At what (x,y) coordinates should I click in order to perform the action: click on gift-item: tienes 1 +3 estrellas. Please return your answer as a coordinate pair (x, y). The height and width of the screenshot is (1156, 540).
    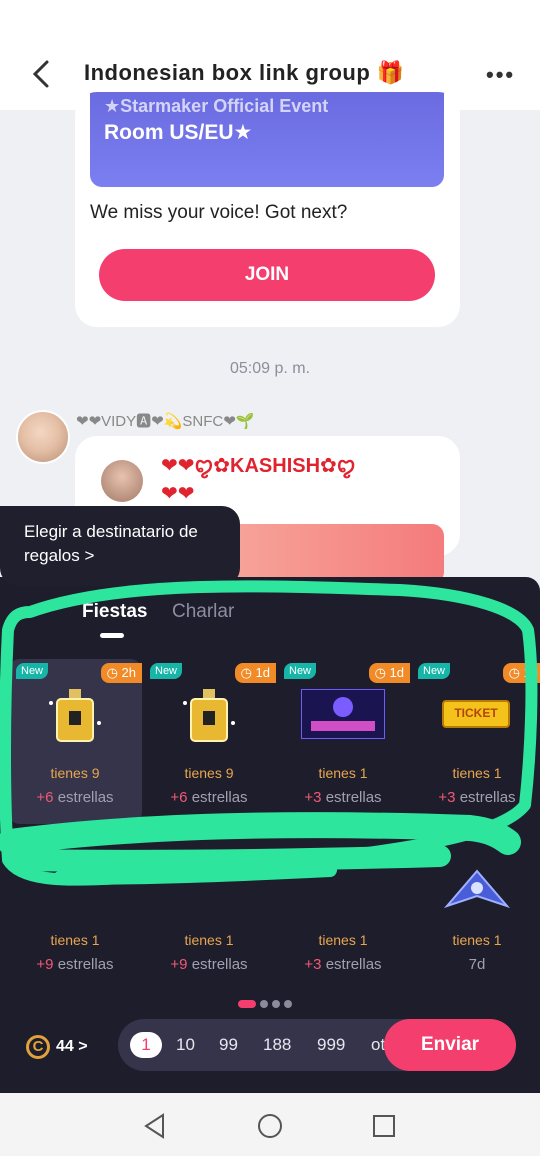
    Looking at the image, I should click on (343, 908).